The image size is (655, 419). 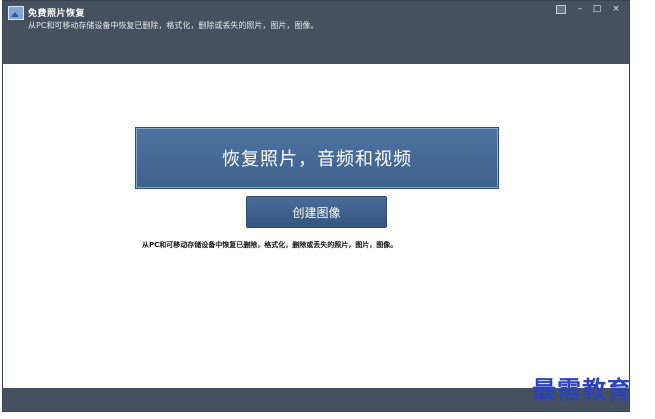 What do you see at coordinates (580, 9) in the screenshot?
I see `minimize-button: –` at bounding box center [580, 9].